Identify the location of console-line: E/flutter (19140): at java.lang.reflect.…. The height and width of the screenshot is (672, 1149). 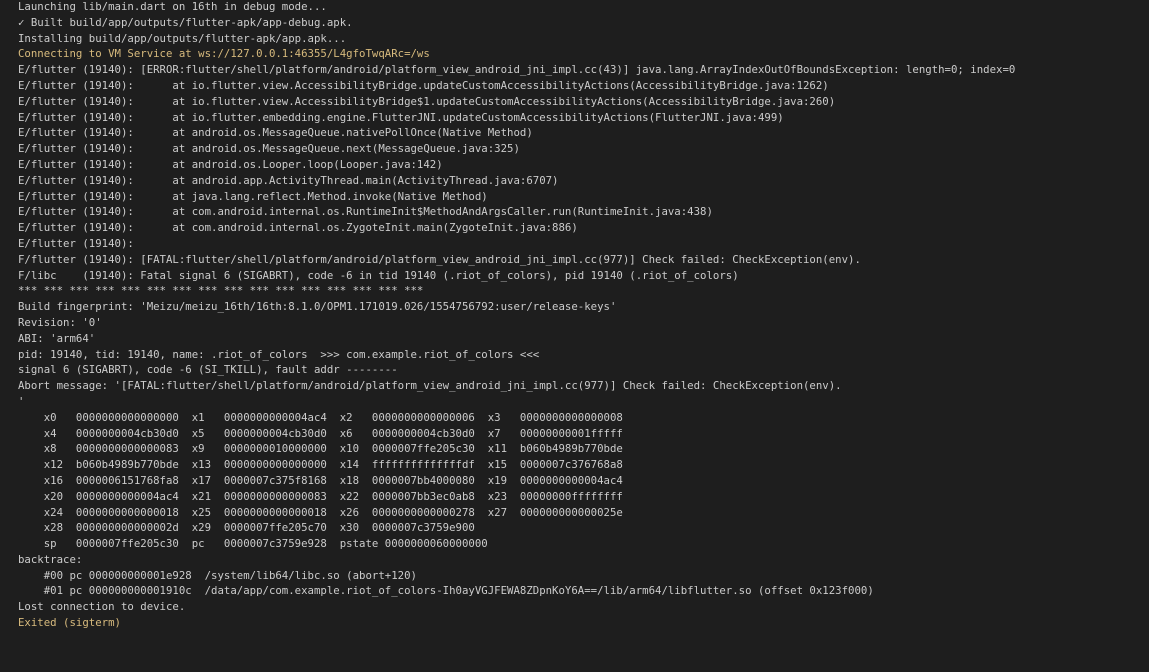
(253, 196).